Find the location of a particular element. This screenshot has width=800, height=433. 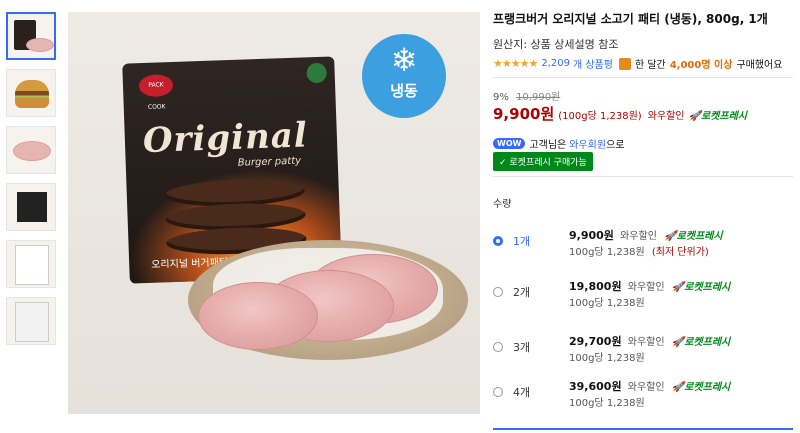

shopping-bag-icon is located at coordinates (624, 63).